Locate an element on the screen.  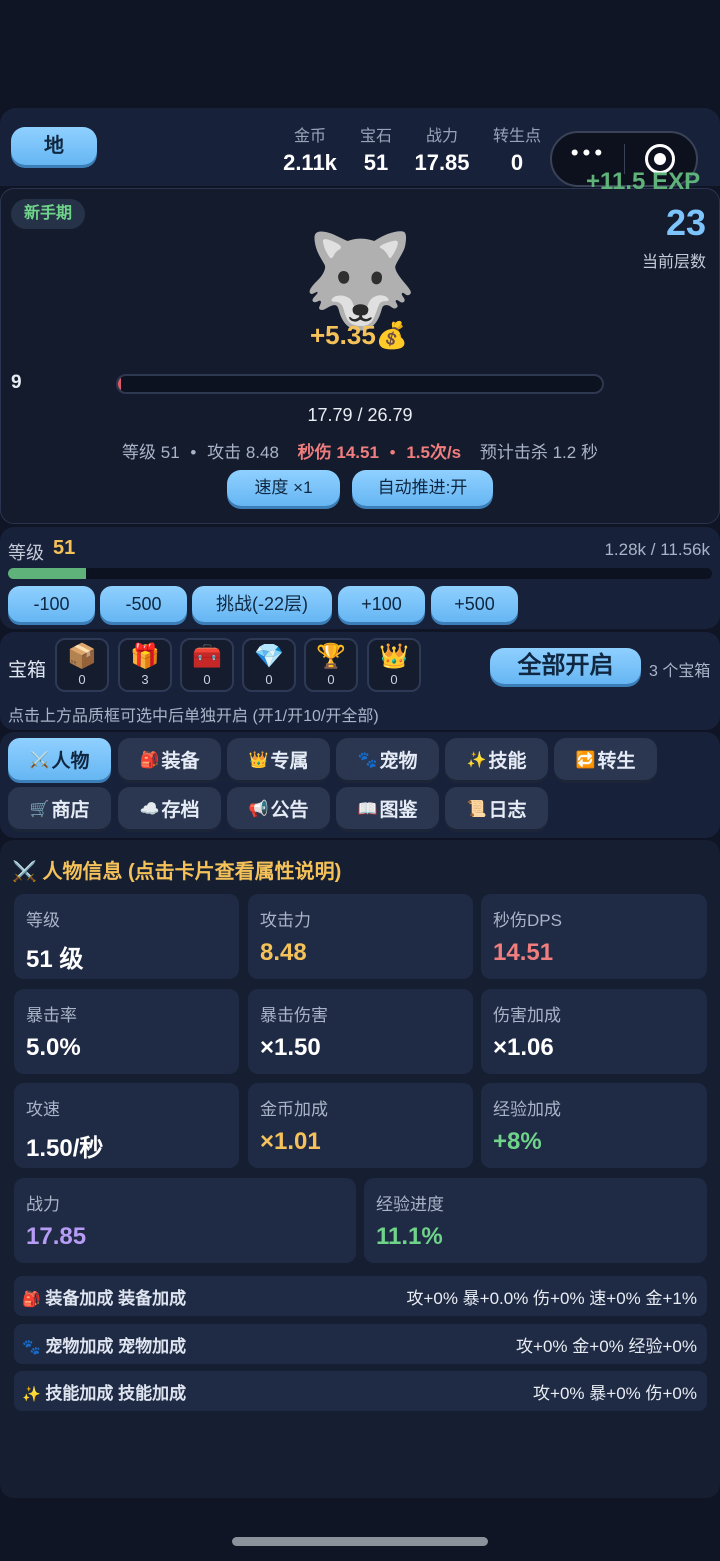
location-button: 地 is located at coordinates (54, 146).